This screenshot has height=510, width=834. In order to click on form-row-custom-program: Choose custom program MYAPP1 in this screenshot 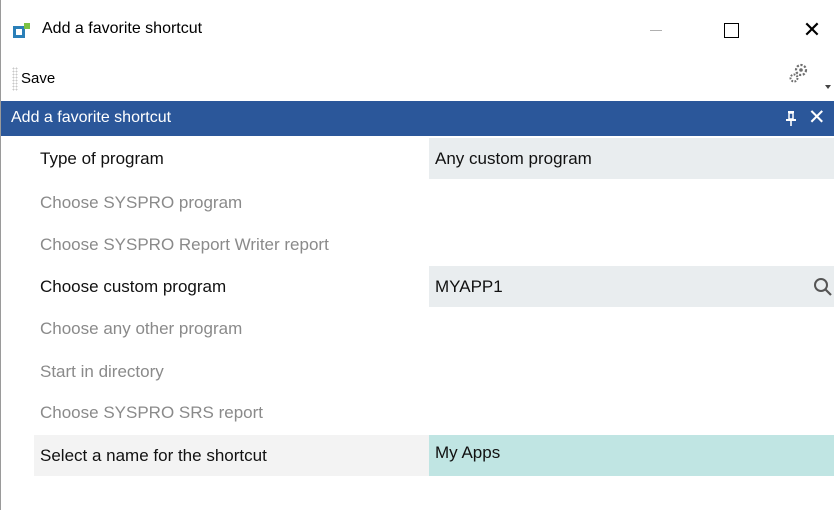, I will do `click(434, 286)`.